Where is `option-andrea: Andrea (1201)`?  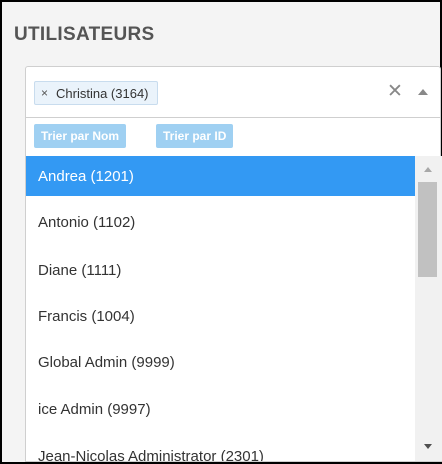 option-andrea: Andrea (1201) is located at coordinates (220, 176).